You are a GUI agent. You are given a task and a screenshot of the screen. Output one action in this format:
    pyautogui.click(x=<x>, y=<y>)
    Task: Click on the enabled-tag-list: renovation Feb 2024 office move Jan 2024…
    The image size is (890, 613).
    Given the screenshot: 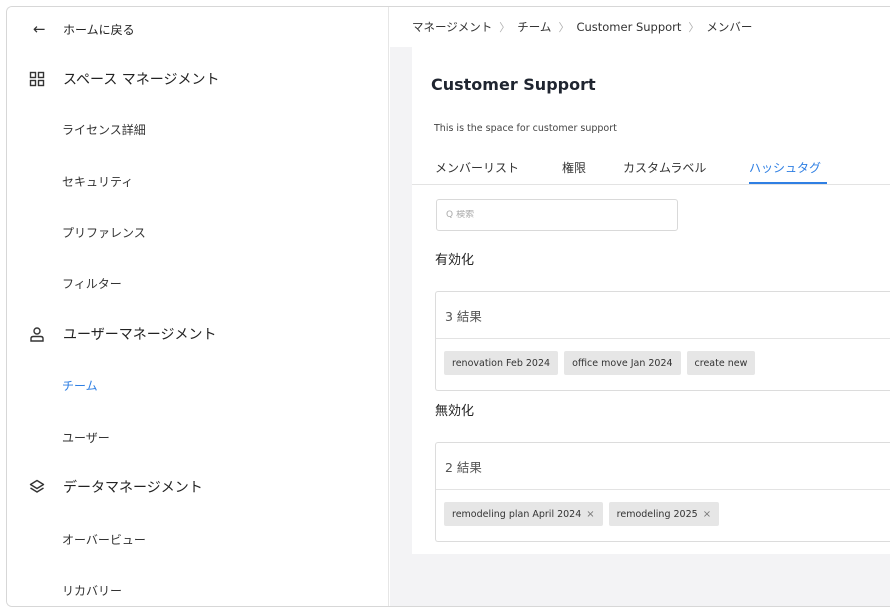 What is the action you would take?
    pyautogui.click(x=600, y=363)
    